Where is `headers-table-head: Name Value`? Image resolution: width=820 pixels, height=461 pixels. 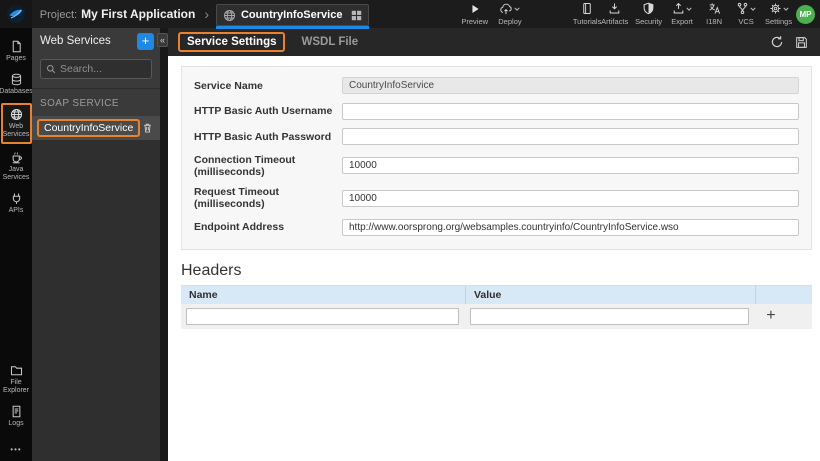
headers-table-head: Name Value is located at coordinates (496, 294).